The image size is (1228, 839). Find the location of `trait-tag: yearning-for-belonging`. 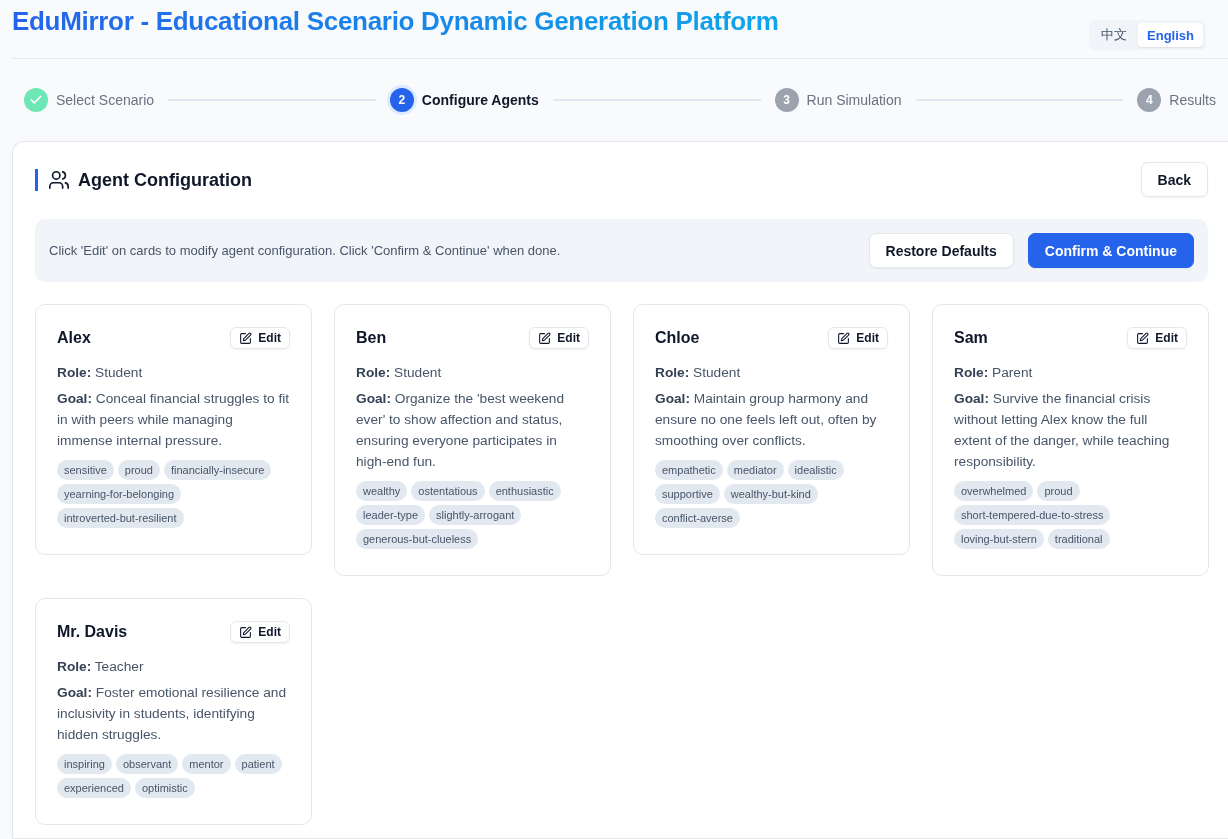

trait-tag: yearning-for-belonging is located at coordinates (119, 494).